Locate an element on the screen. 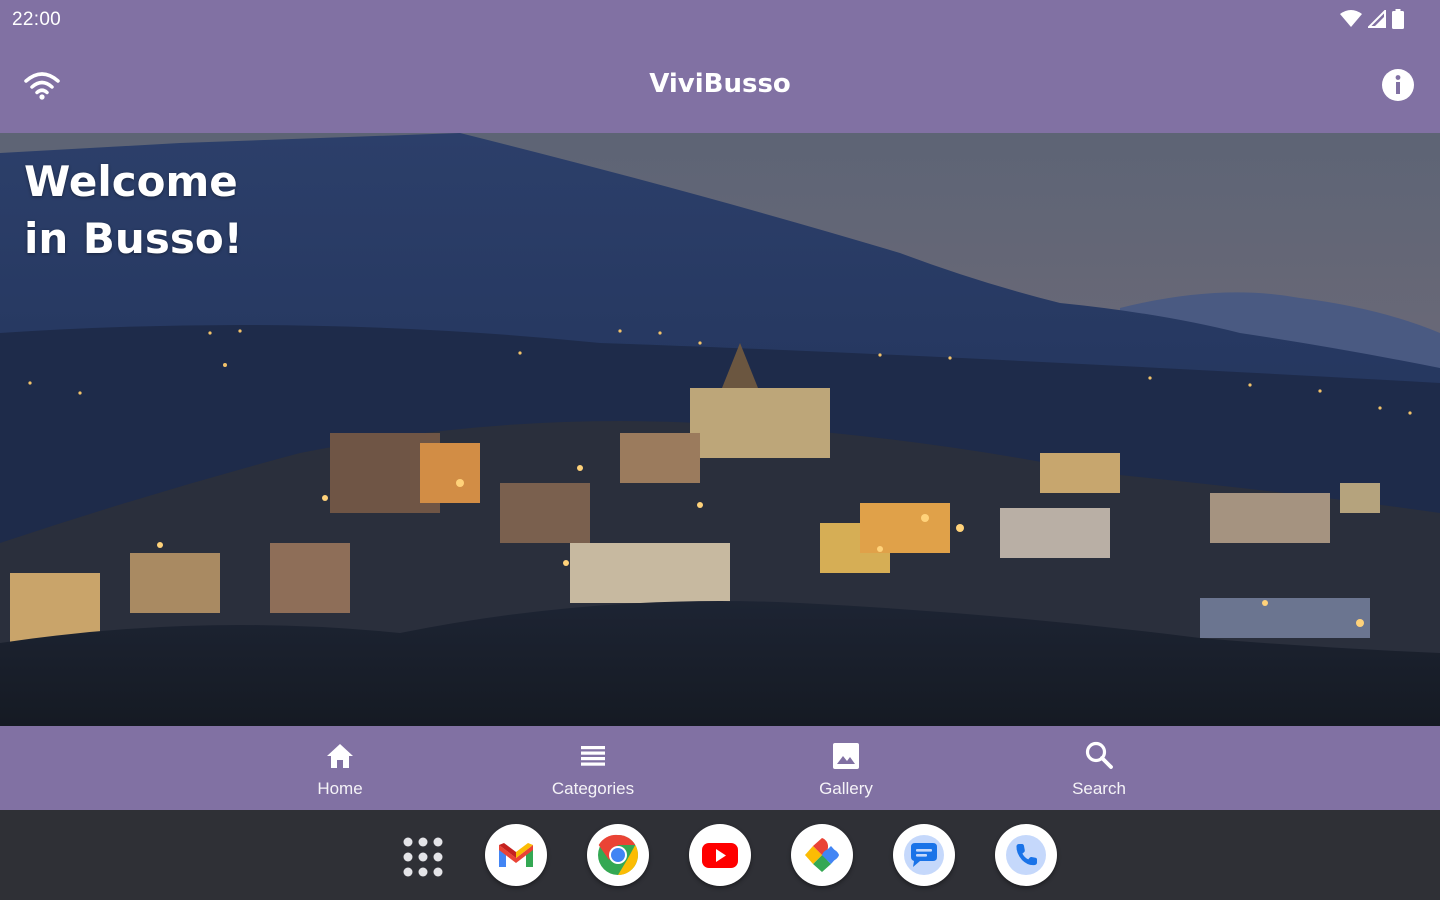  messages-icon is located at coordinates (924, 855).